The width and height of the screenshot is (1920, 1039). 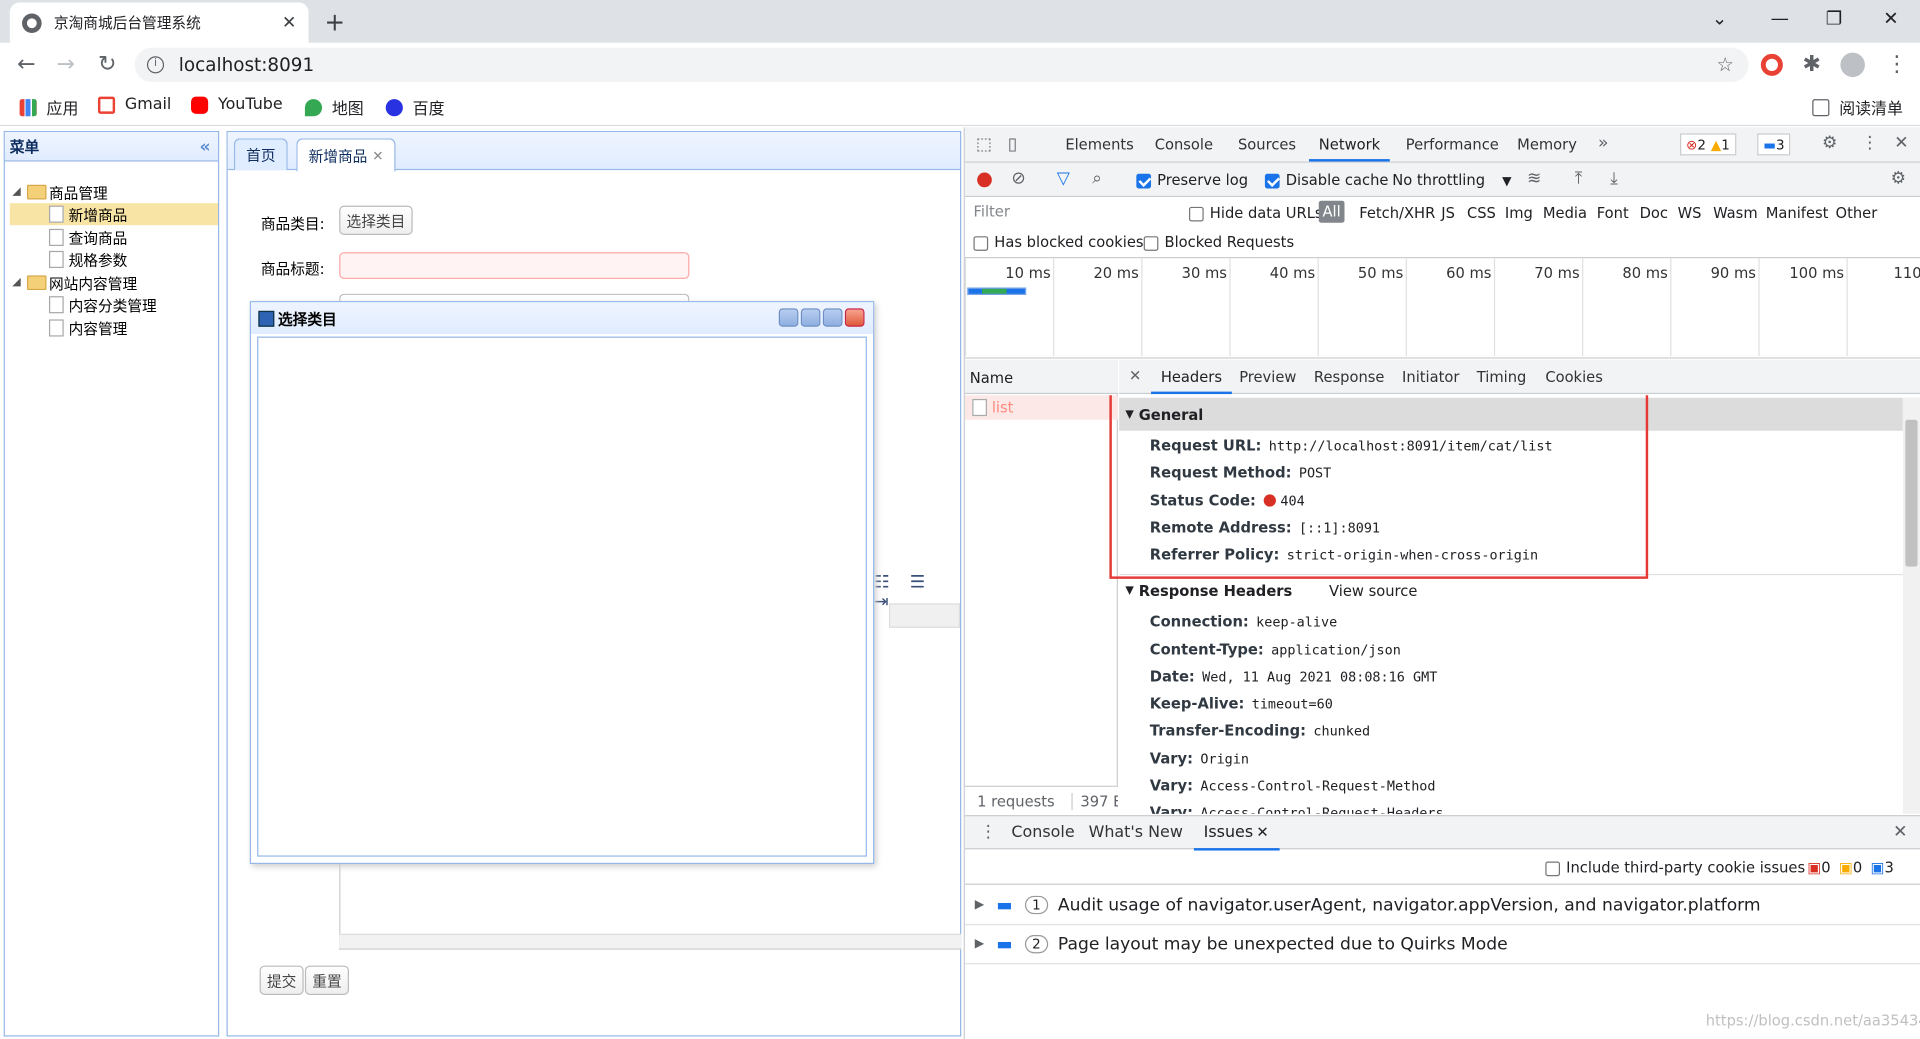 What do you see at coordinates (1780, 18) in the screenshot?
I see `minimize-icon: —` at bounding box center [1780, 18].